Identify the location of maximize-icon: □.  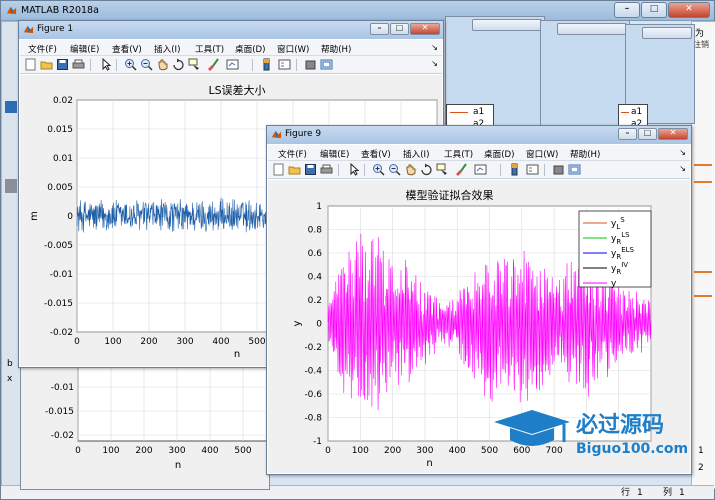
(654, 9).